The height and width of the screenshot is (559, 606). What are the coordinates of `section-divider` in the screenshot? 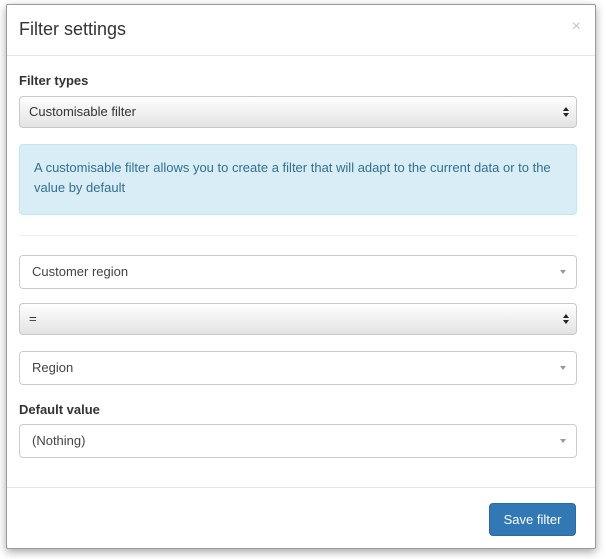 It's located at (298, 235).